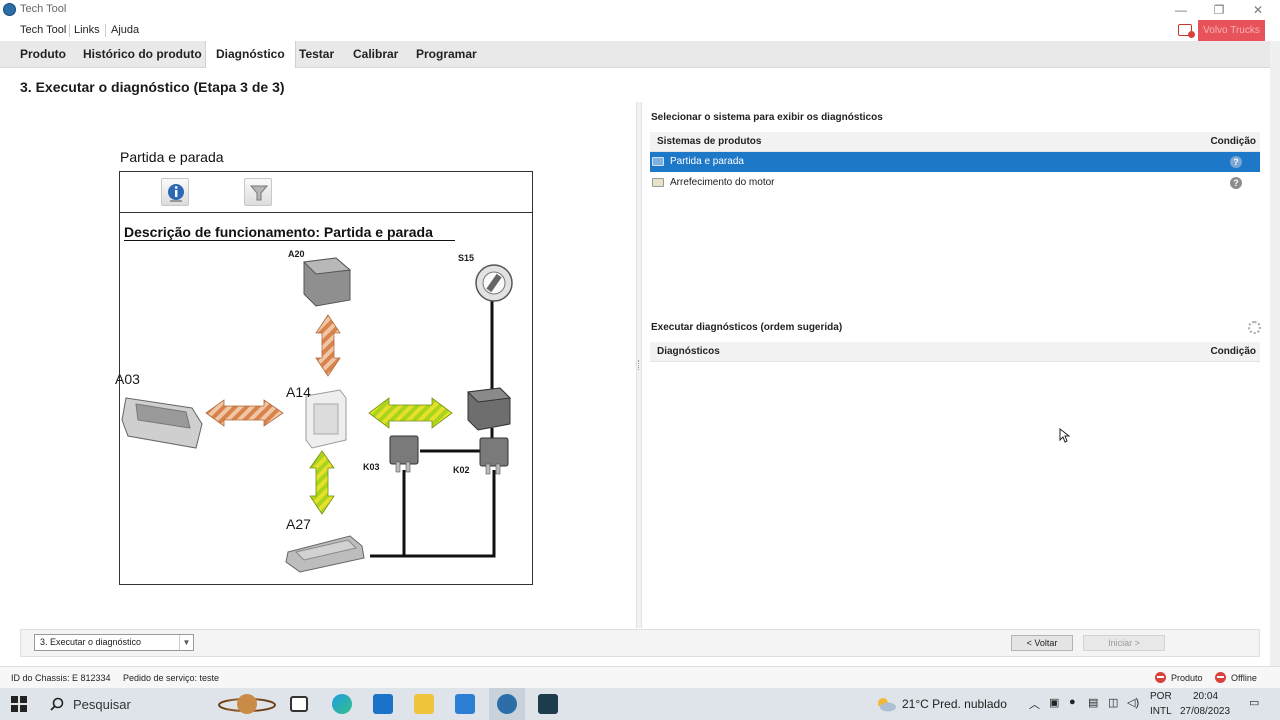 The width and height of the screenshot is (1280, 720). What do you see at coordinates (465, 704) in the screenshot?
I see `mail-icon` at bounding box center [465, 704].